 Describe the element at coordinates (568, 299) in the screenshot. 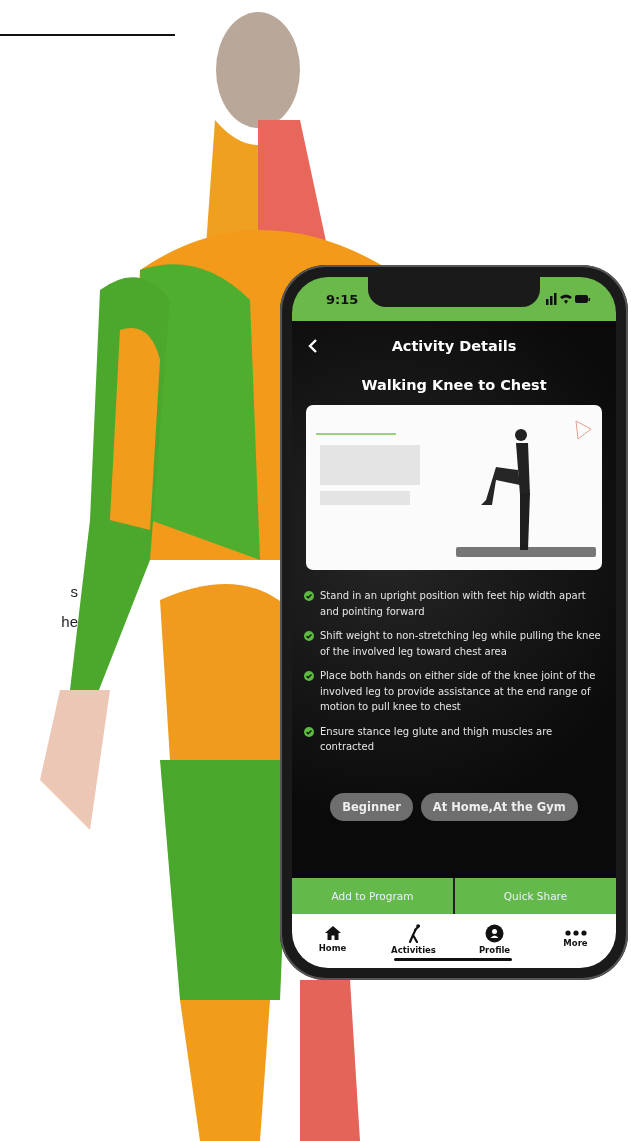

I see `status-icons` at that location.